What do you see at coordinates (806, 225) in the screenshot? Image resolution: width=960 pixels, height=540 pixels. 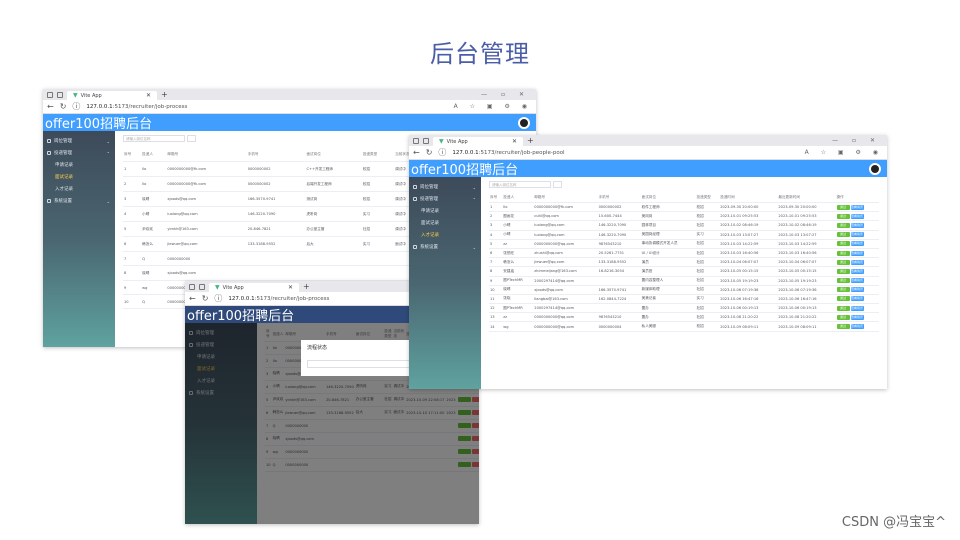 I see `table-cell: 2023-10-02 08:46:19` at bounding box center [806, 225].